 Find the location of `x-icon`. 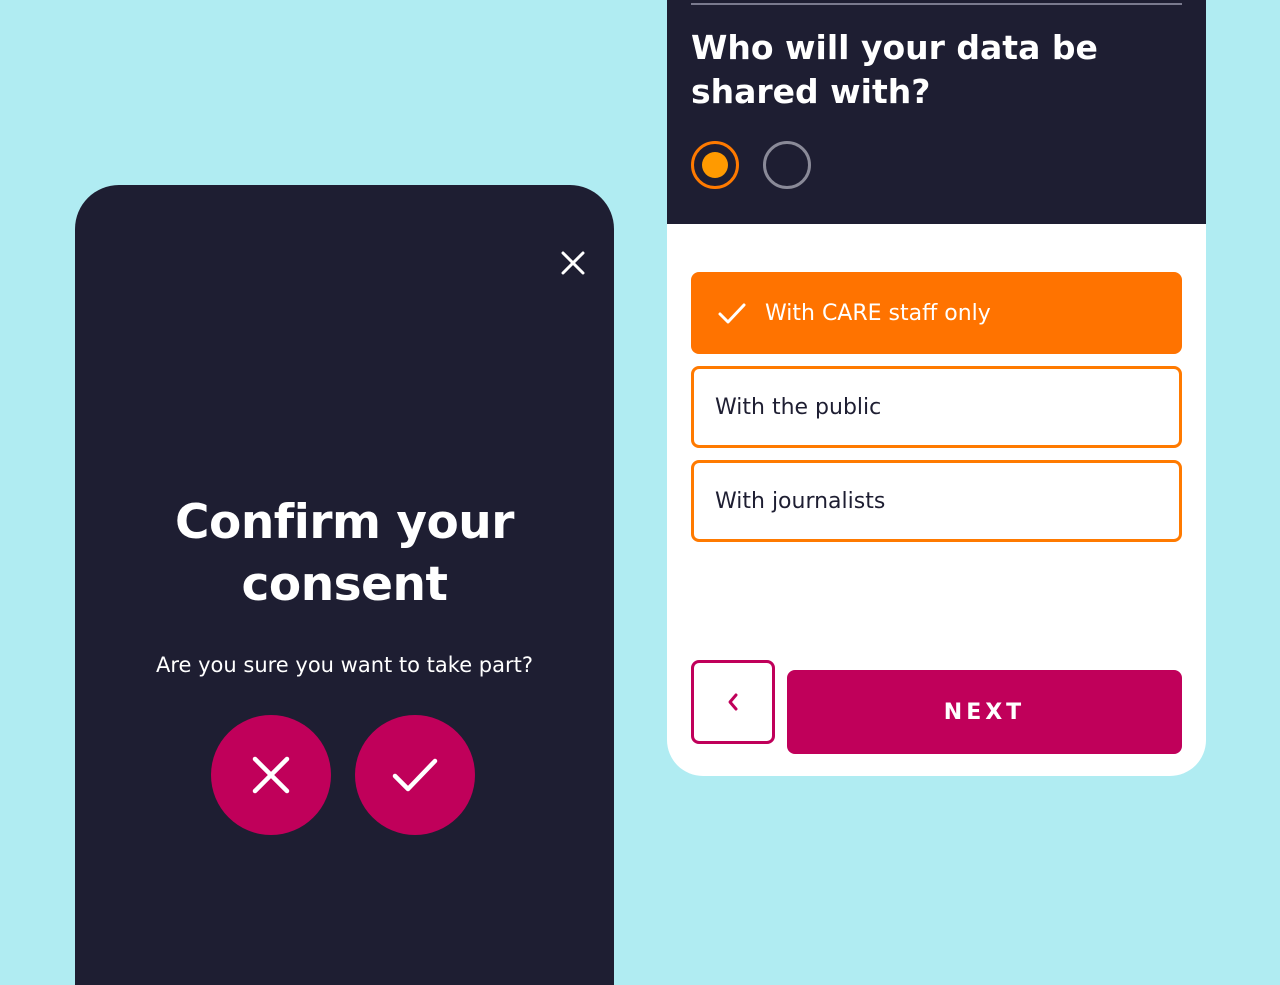

x-icon is located at coordinates (271, 775).